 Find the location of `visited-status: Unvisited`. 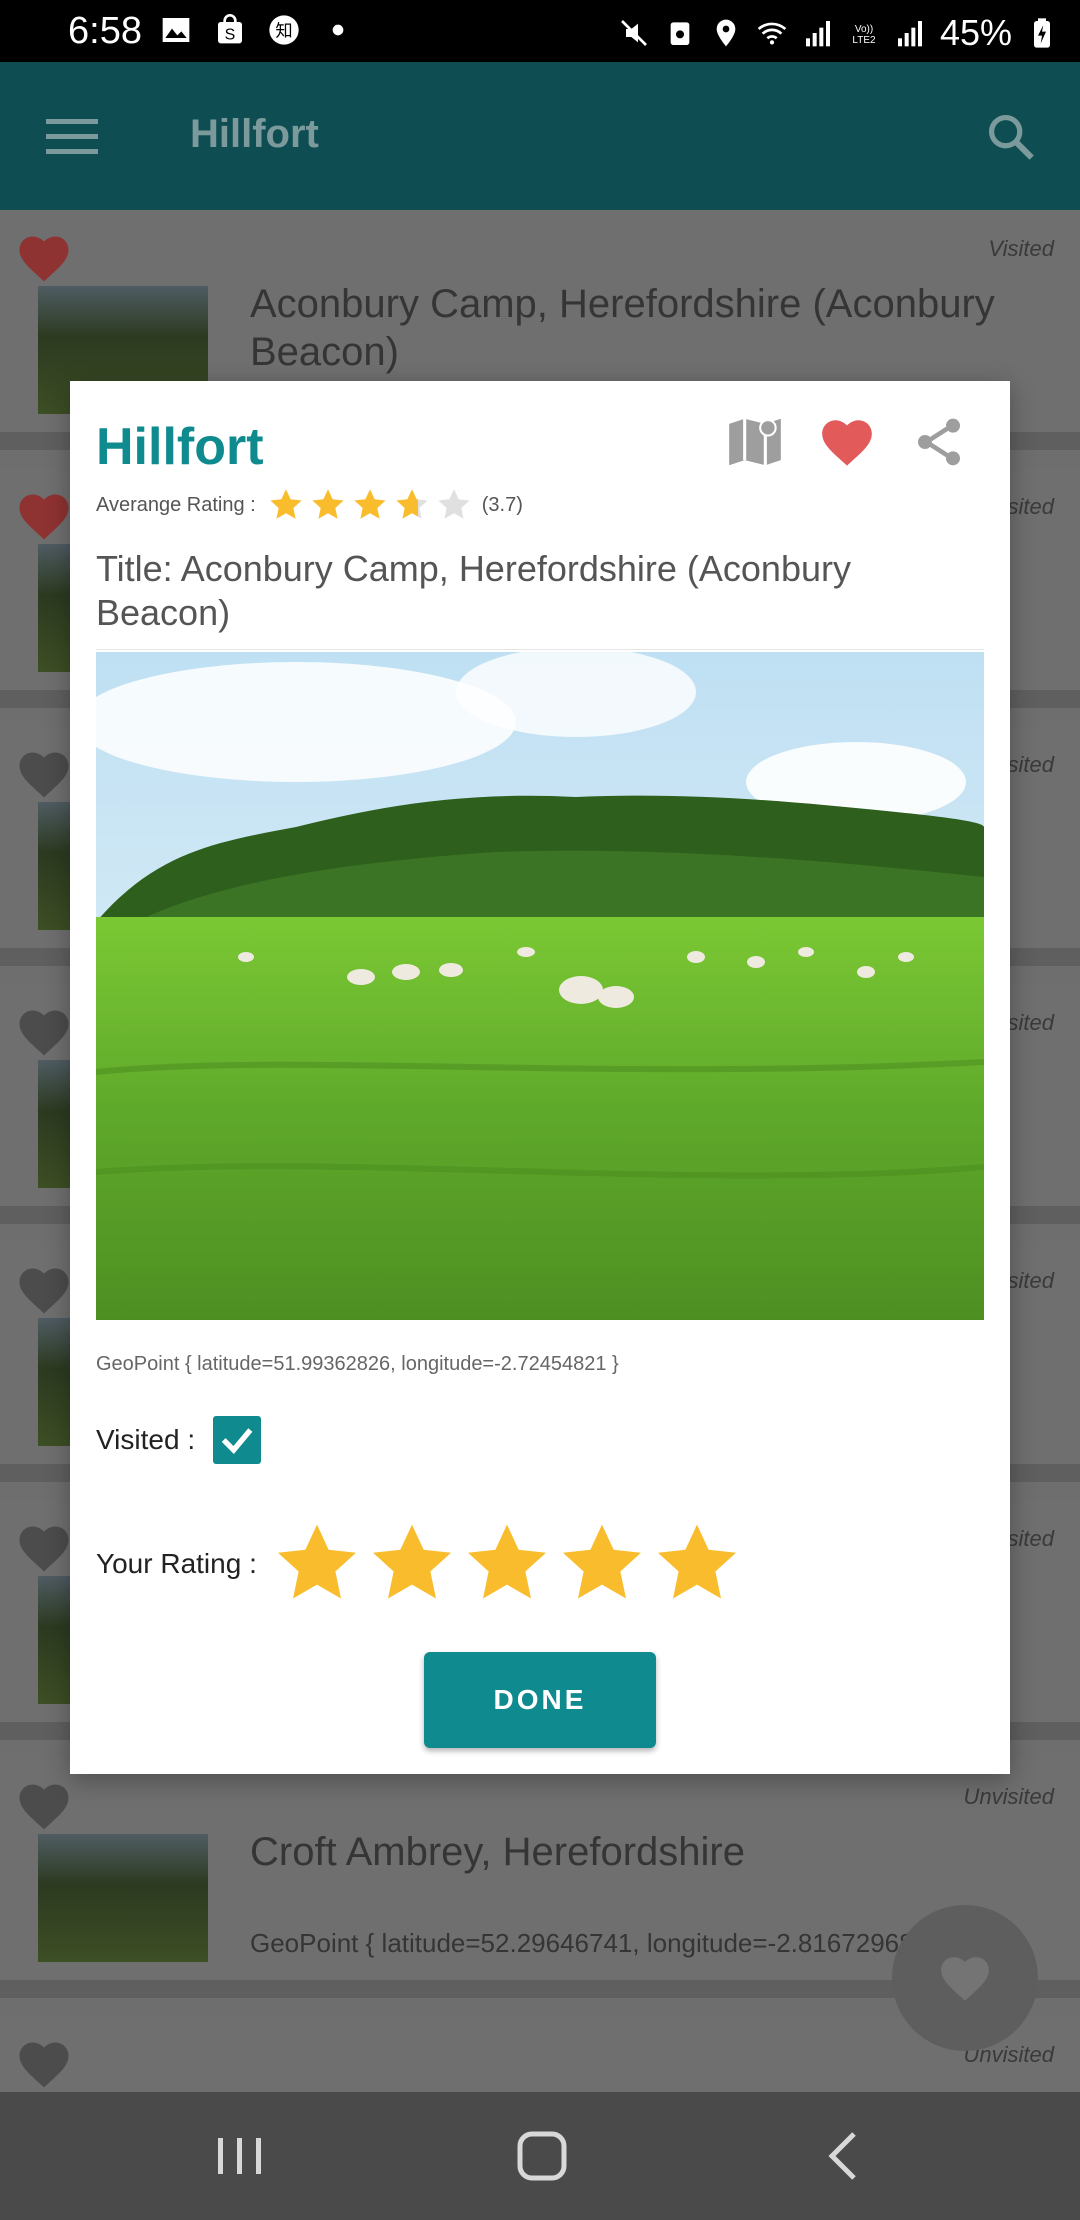

visited-status: Unvisited is located at coordinates (1008, 1796).